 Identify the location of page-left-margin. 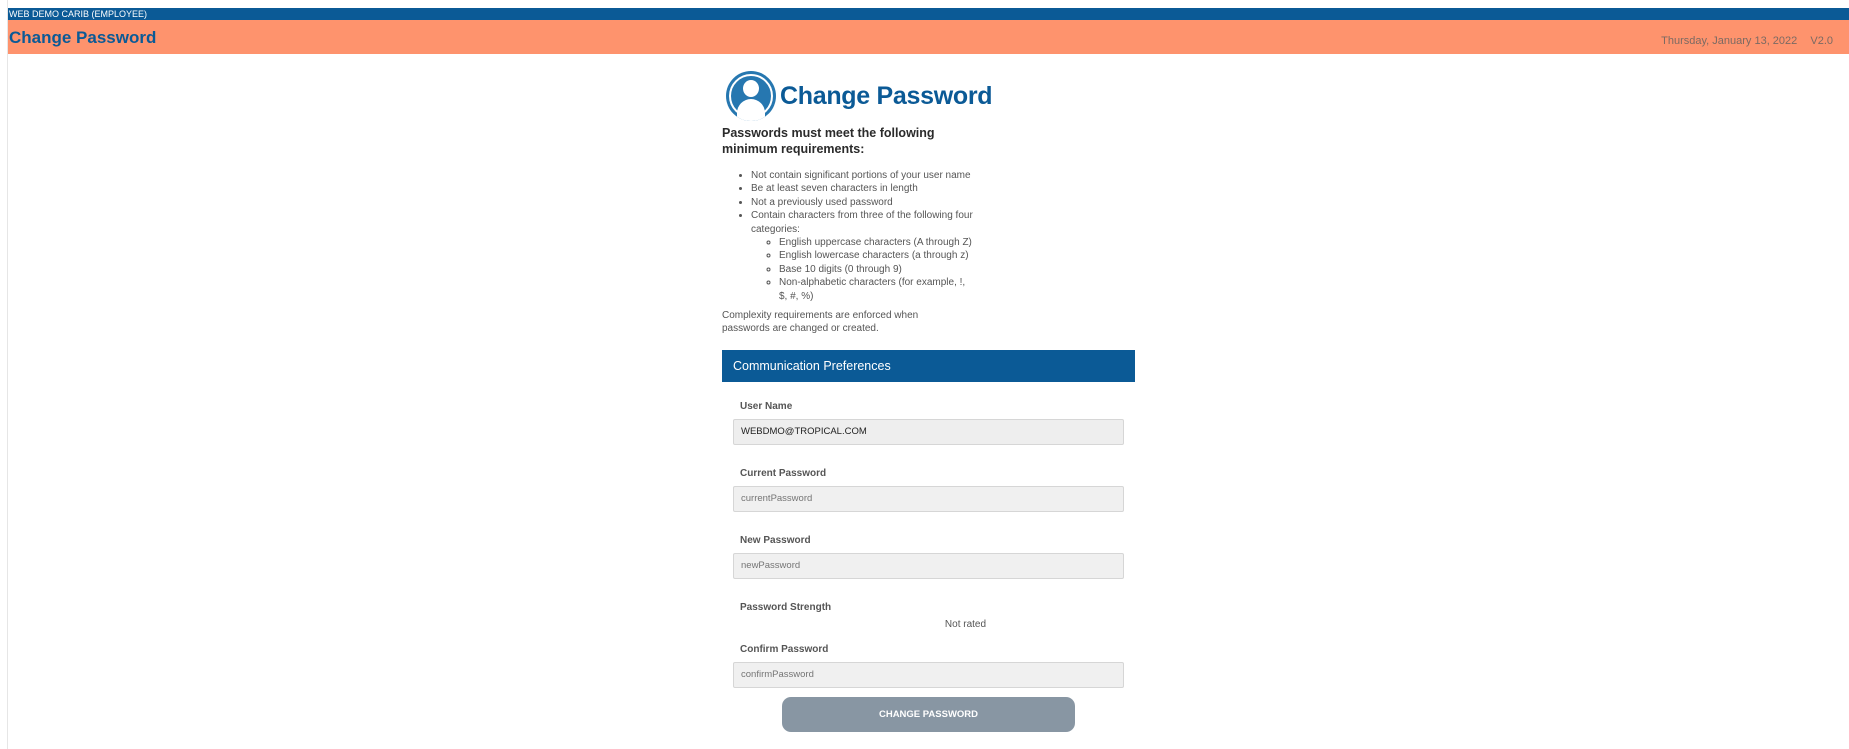
(4, 374).